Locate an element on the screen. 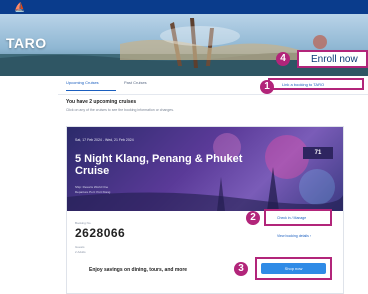 Image resolution: width=368 pixels, height=294 pixels. booking-number: 2628066 is located at coordinates (100, 233).